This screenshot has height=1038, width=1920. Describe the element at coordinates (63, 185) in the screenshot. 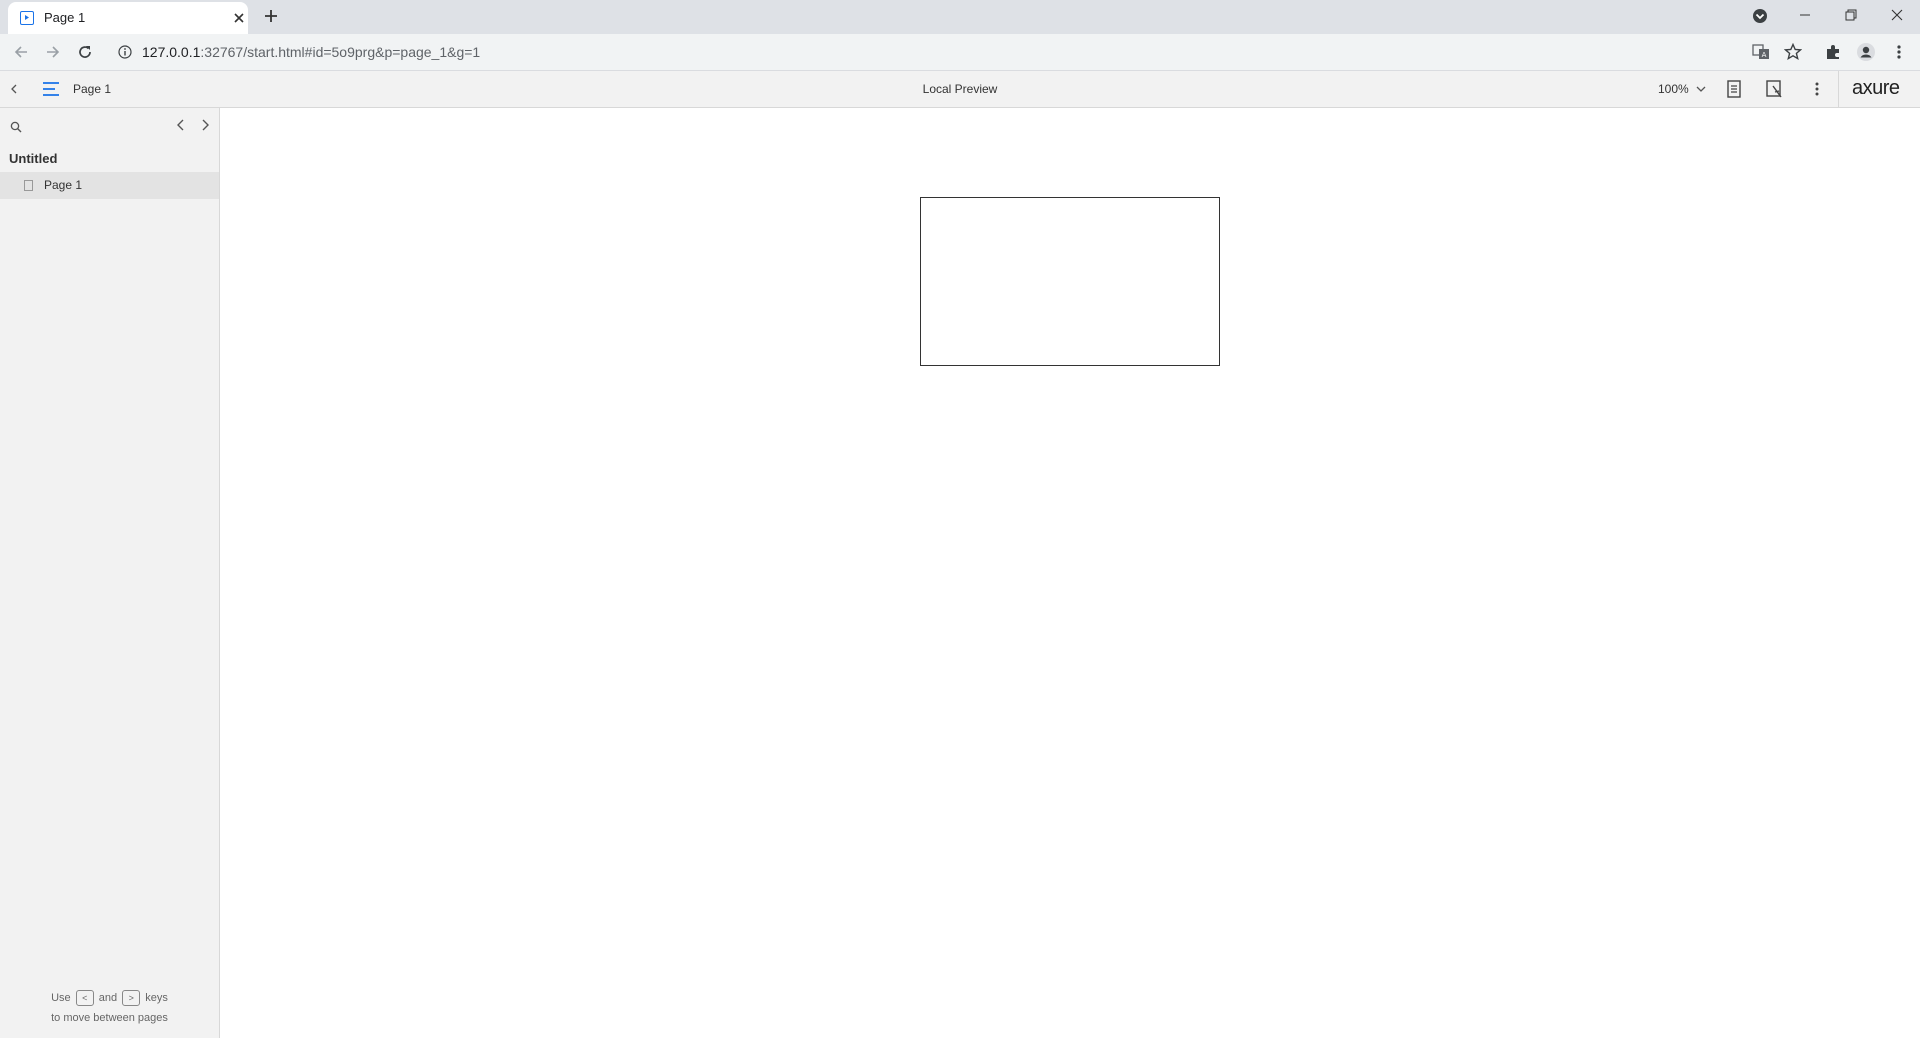

I see `sitemap-page-label: Page 1` at that location.